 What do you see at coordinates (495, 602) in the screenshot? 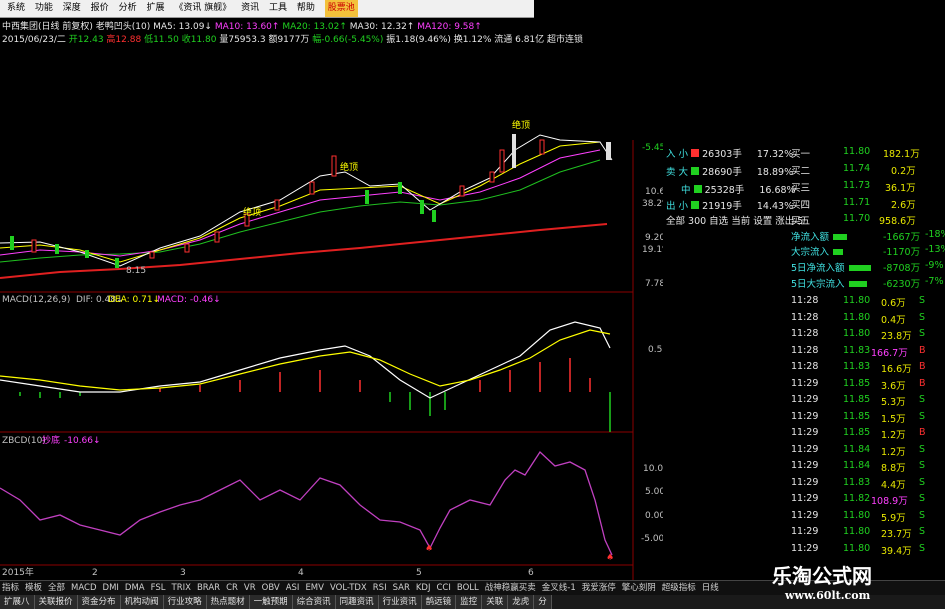
I see `bottom-tab: 关联` at bounding box center [495, 602].